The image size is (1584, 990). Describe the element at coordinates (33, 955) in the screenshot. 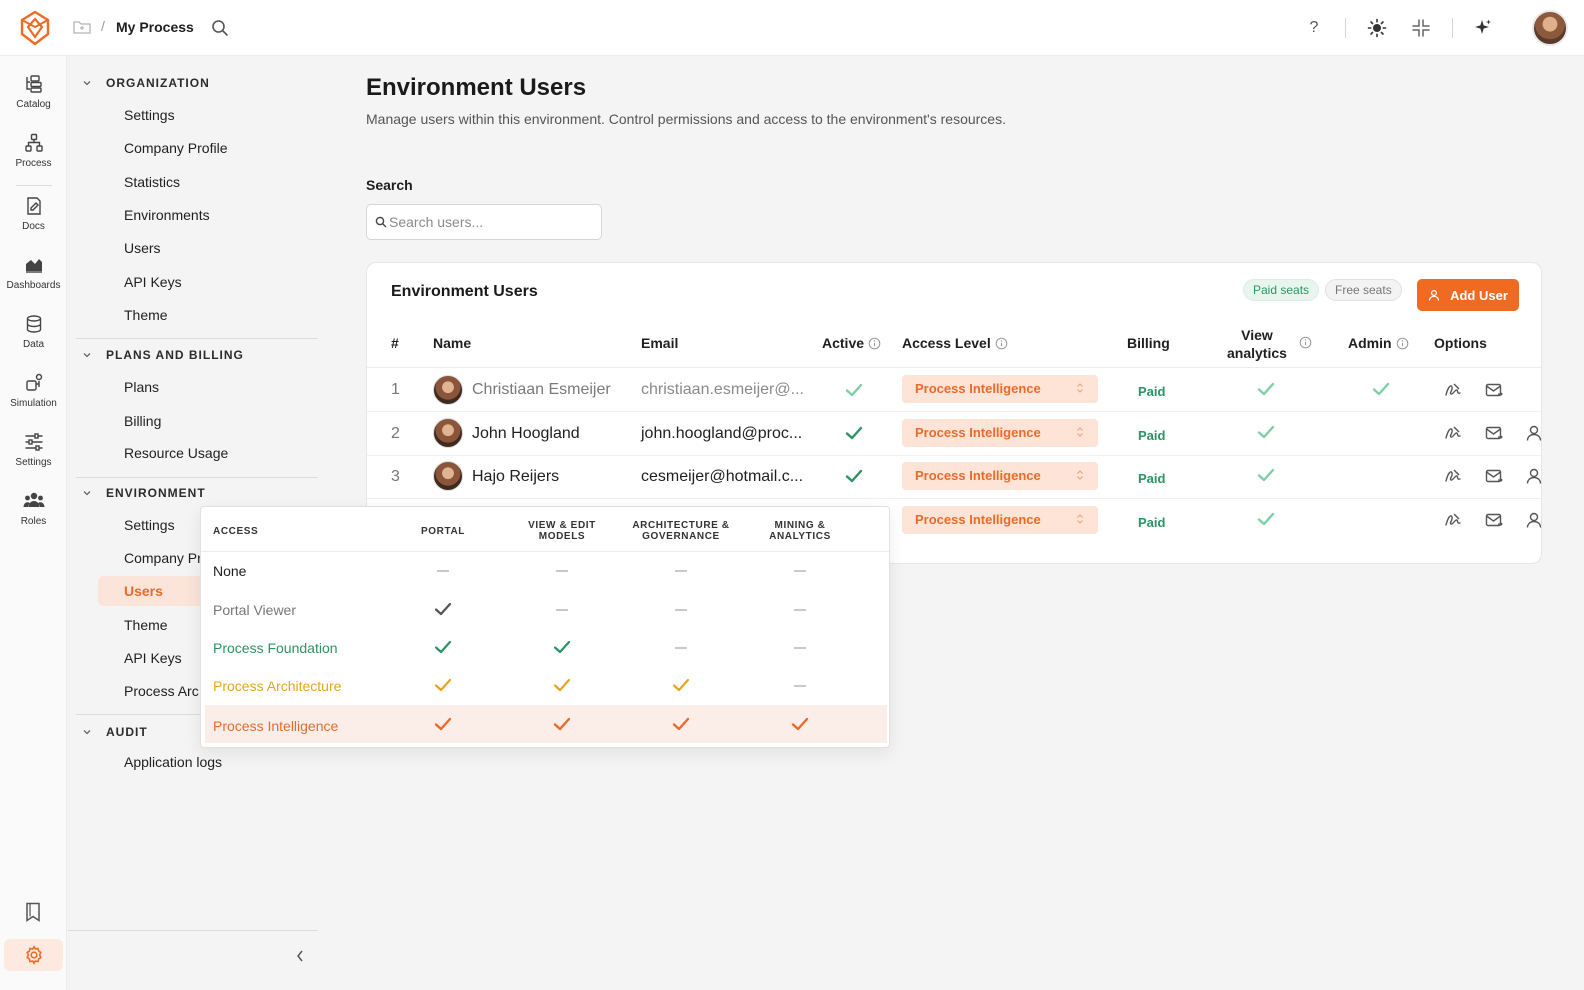

I see `rail-settings-gear` at that location.